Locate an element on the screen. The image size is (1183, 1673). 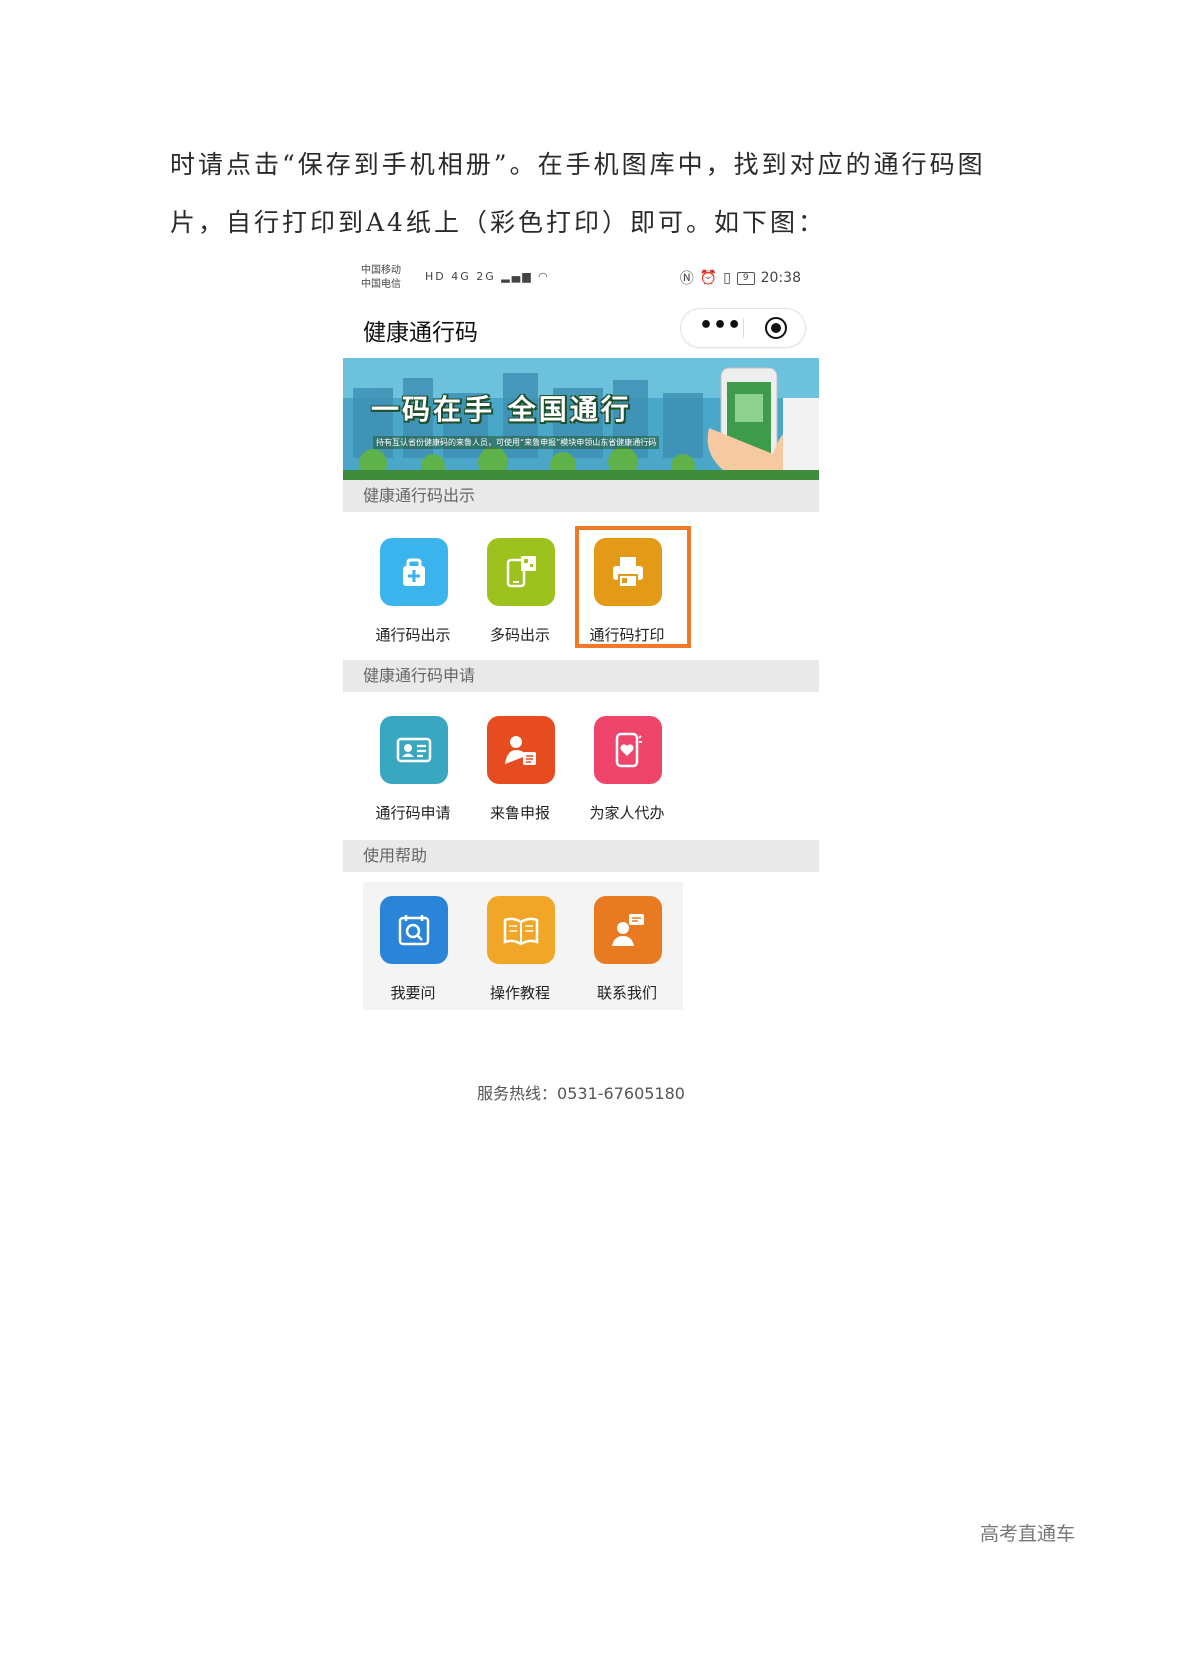
miniprogram-capsule: ••• is located at coordinates (743, 328).